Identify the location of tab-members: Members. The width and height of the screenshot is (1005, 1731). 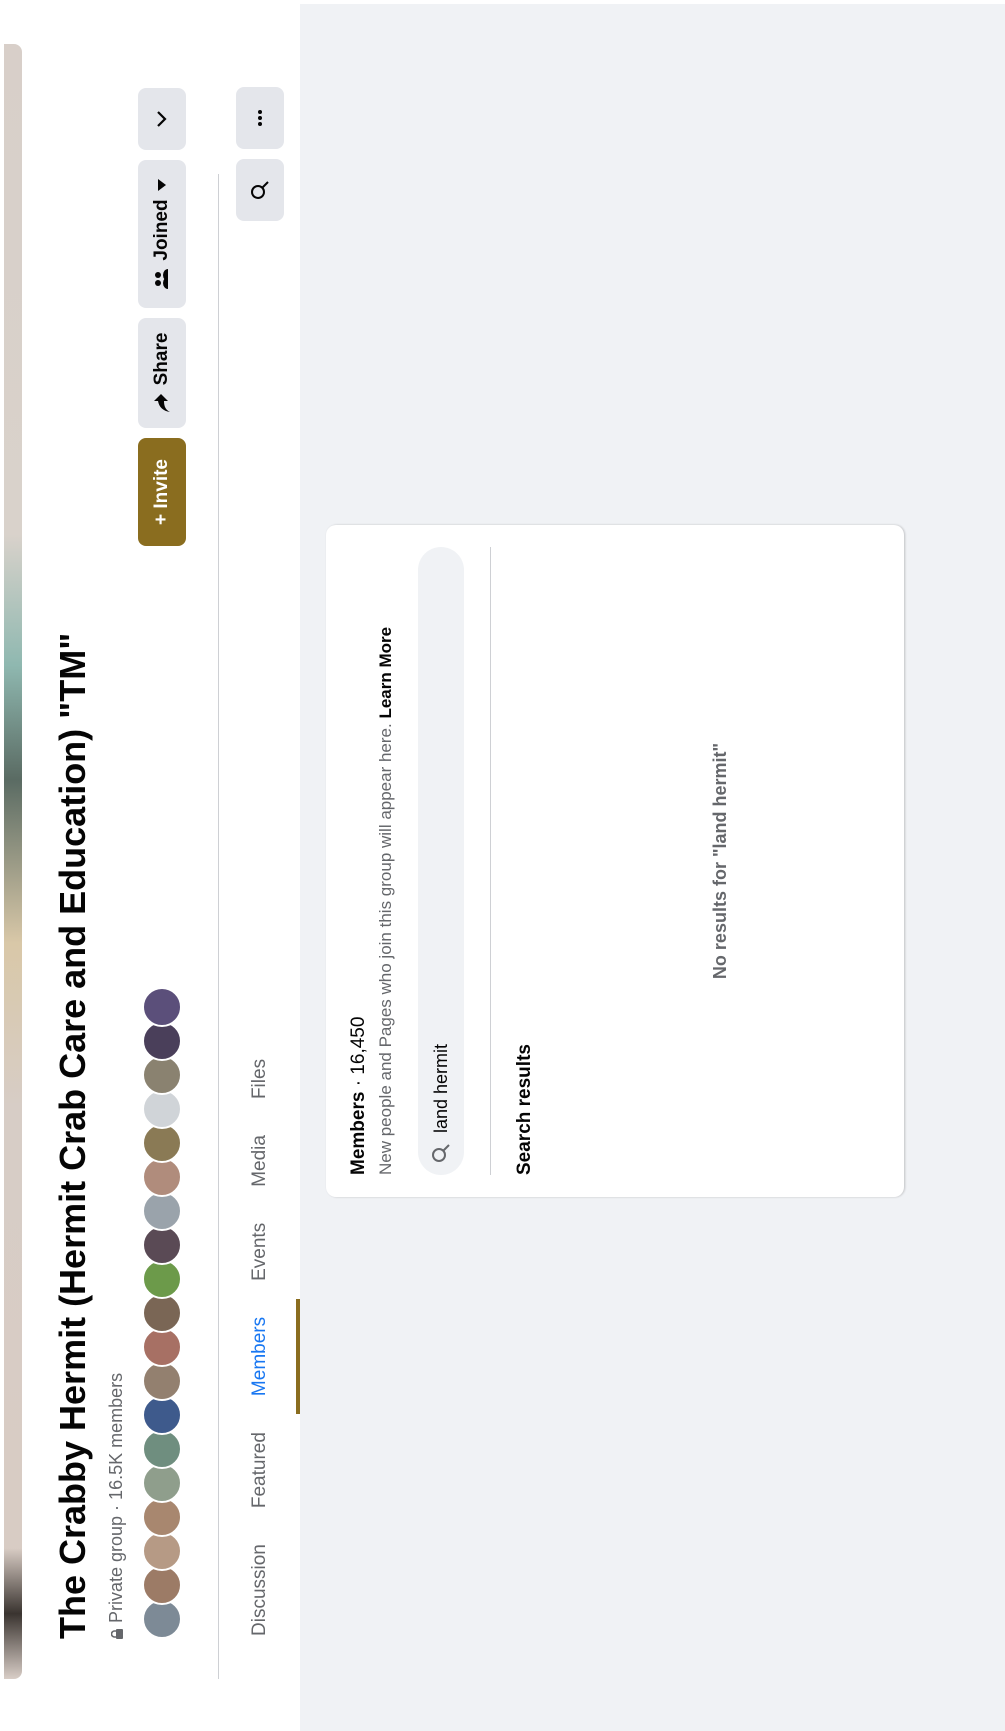
(260, 1356).